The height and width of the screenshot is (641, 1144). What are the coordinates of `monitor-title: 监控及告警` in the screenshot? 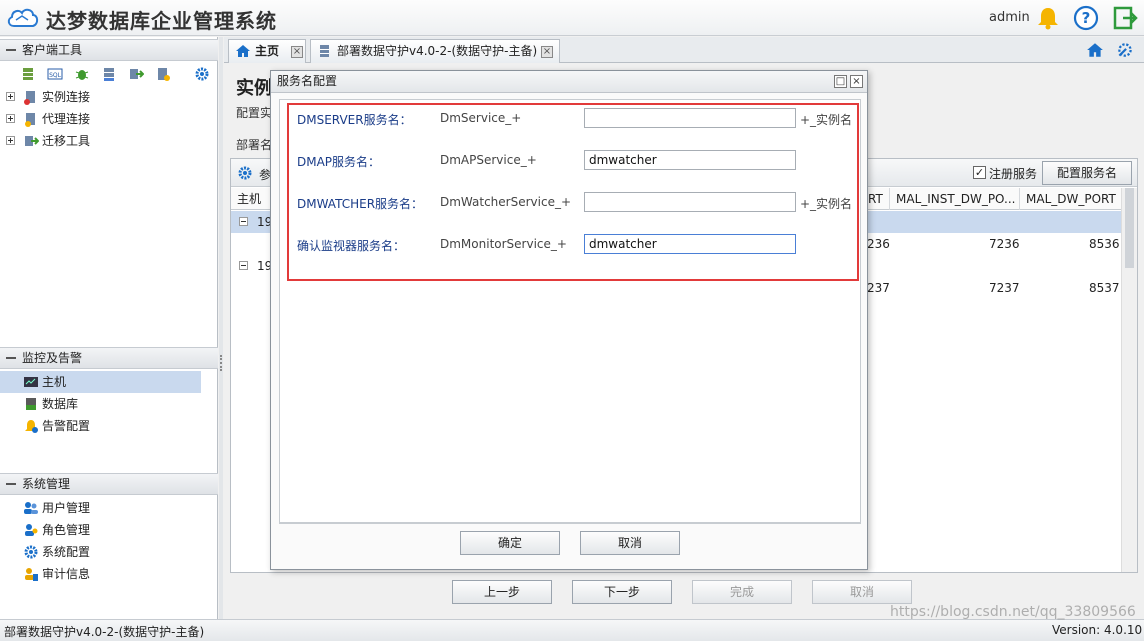 It's located at (52, 358).